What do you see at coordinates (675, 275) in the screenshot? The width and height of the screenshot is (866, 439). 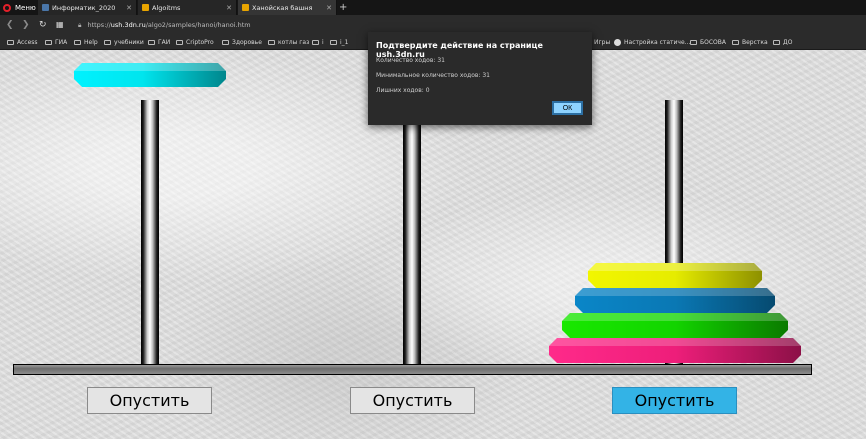 I see `disk-yellow` at bounding box center [675, 275].